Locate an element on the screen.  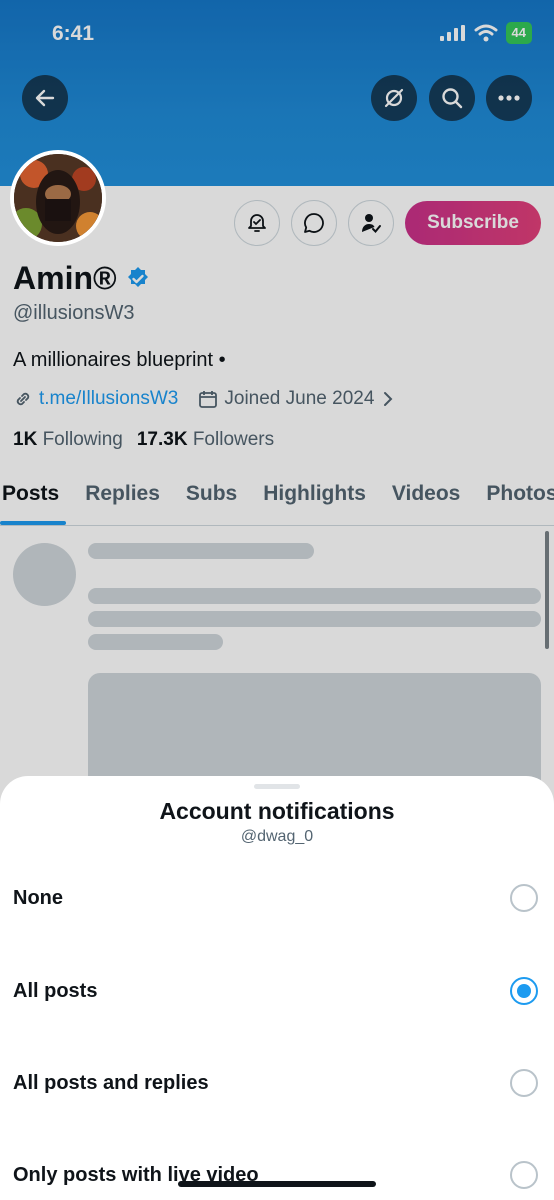
avatar is located at coordinates (58, 198).